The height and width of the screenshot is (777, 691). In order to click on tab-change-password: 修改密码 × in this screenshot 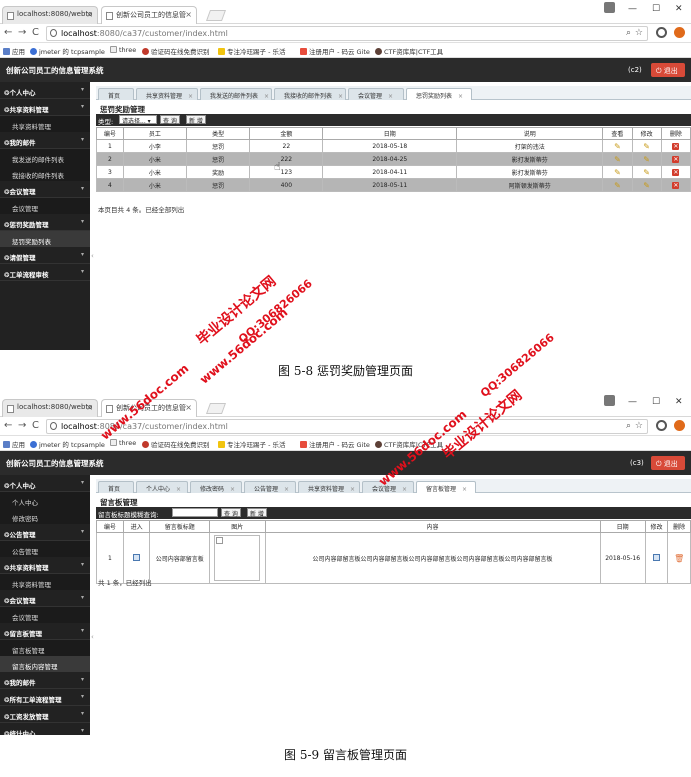, I will do `click(216, 487)`.